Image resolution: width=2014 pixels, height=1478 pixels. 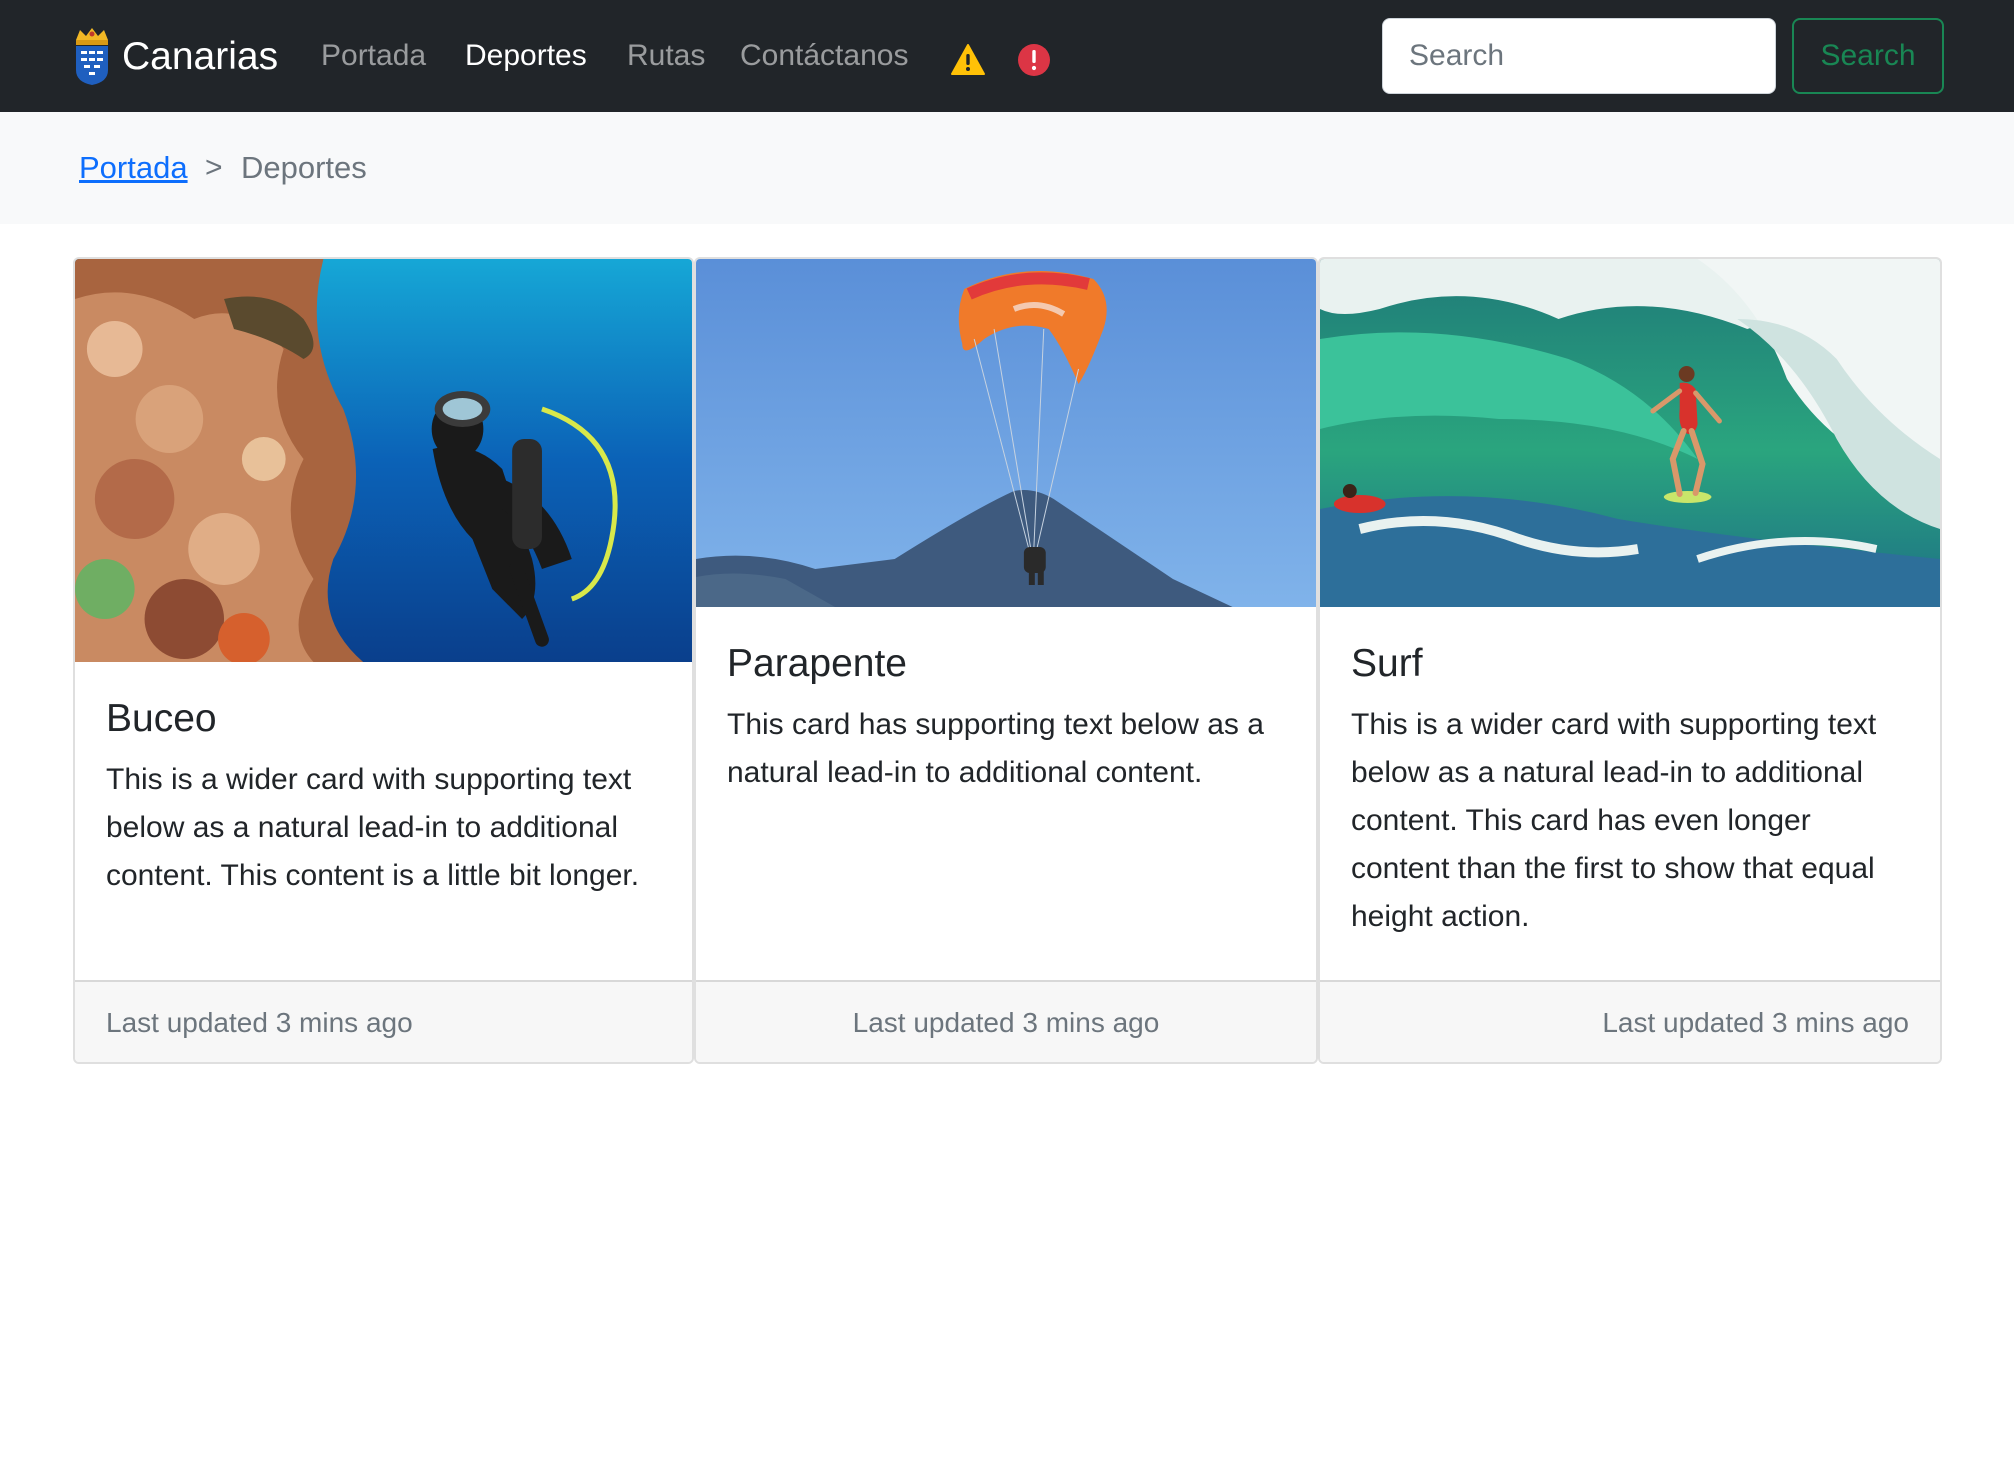 What do you see at coordinates (1006, 433) in the screenshot?
I see `card-image-paragliding` at bounding box center [1006, 433].